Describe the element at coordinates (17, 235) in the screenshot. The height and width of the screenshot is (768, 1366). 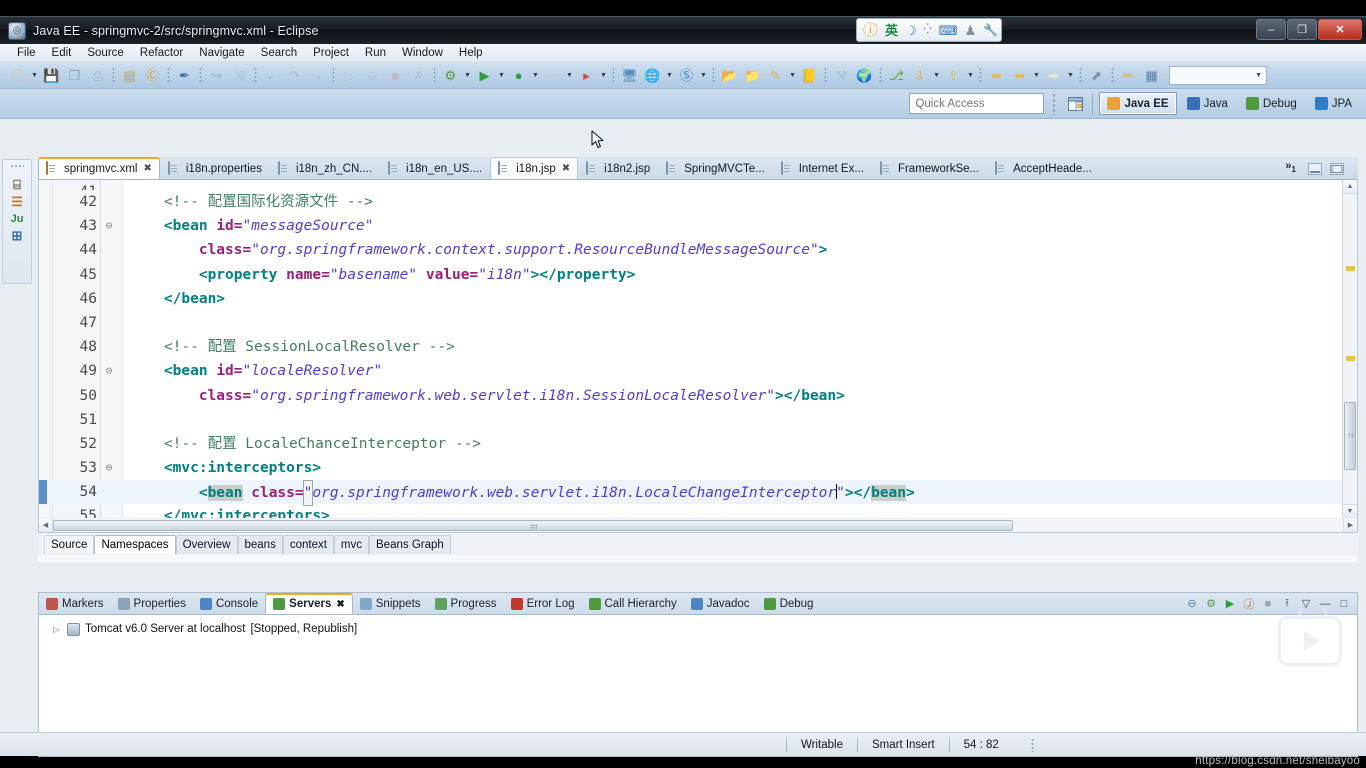
I see `outline-icon: ⊞` at that location.